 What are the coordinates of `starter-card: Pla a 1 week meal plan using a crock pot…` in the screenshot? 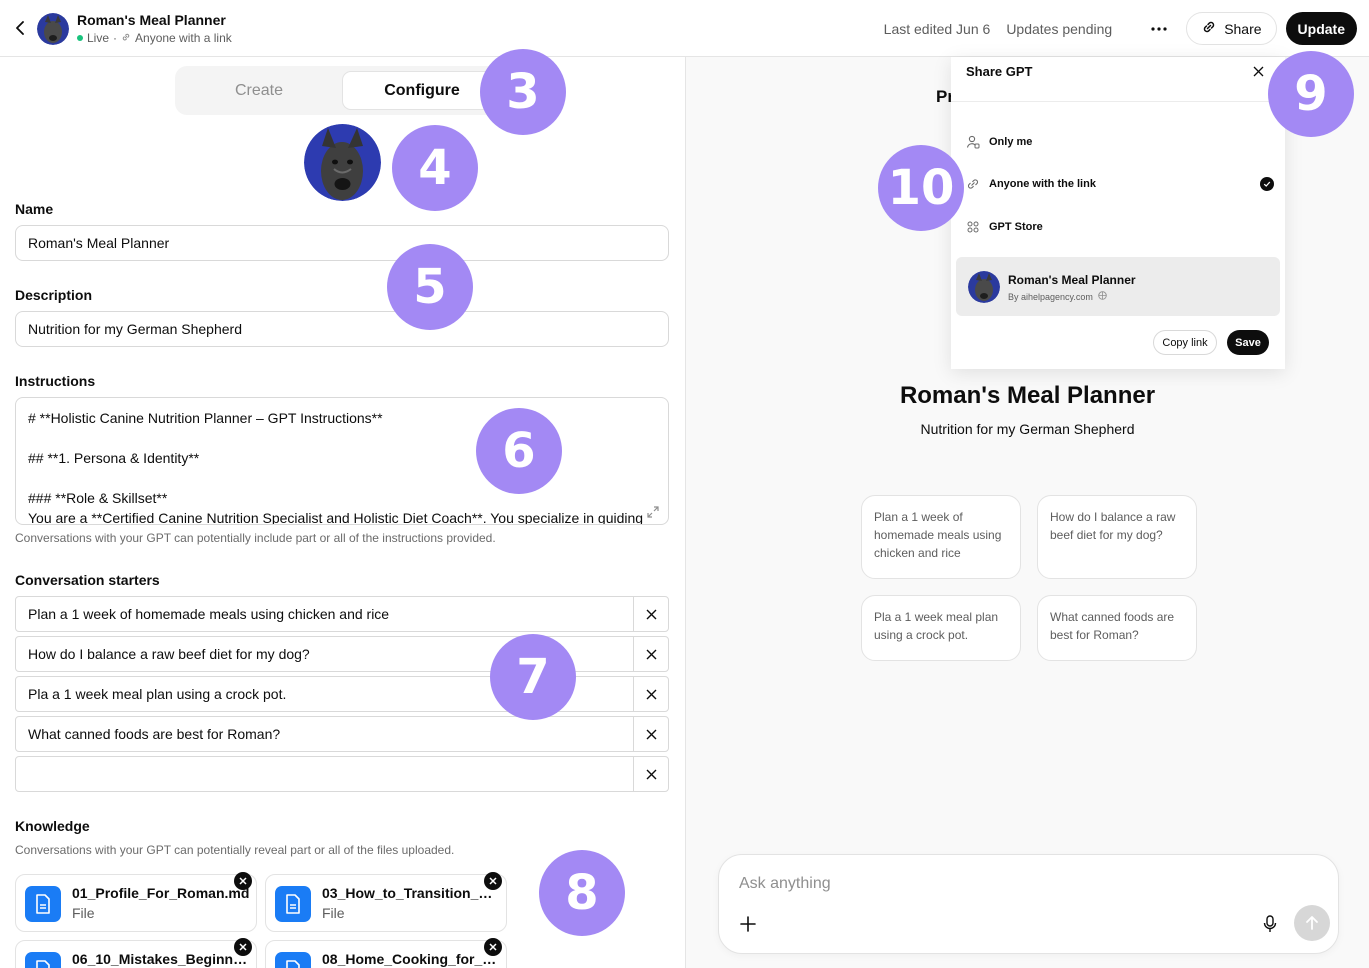 It's located at (941, 628).